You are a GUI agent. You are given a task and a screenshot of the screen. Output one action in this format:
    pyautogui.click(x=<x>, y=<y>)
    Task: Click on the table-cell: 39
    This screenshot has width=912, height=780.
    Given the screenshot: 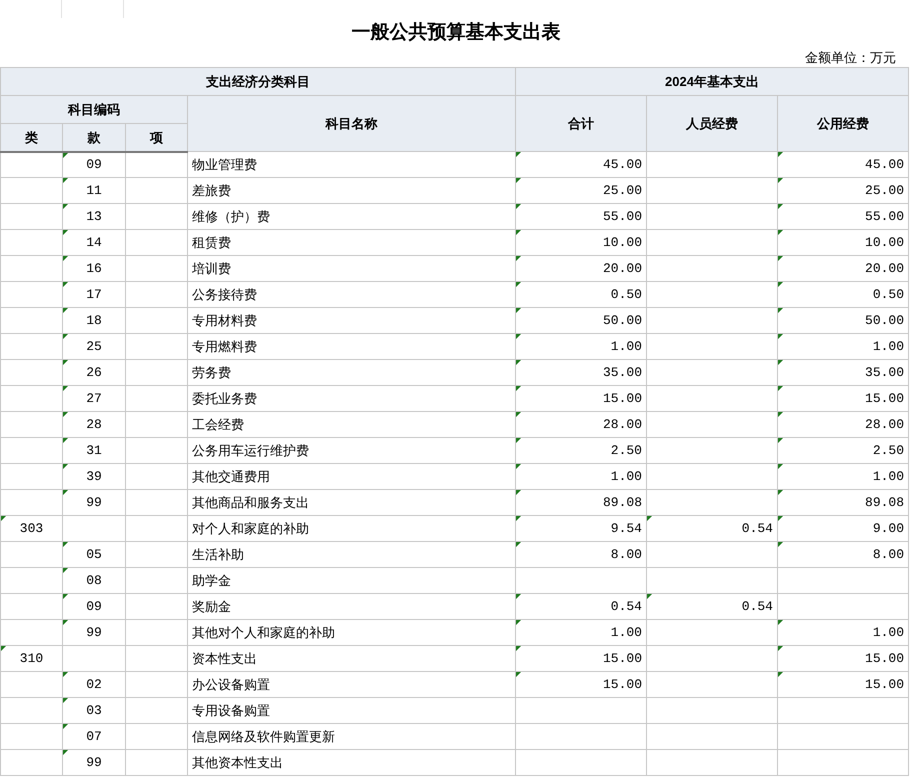 What is the action you would take?
    pyautogui.click(x=94, y=477)
    